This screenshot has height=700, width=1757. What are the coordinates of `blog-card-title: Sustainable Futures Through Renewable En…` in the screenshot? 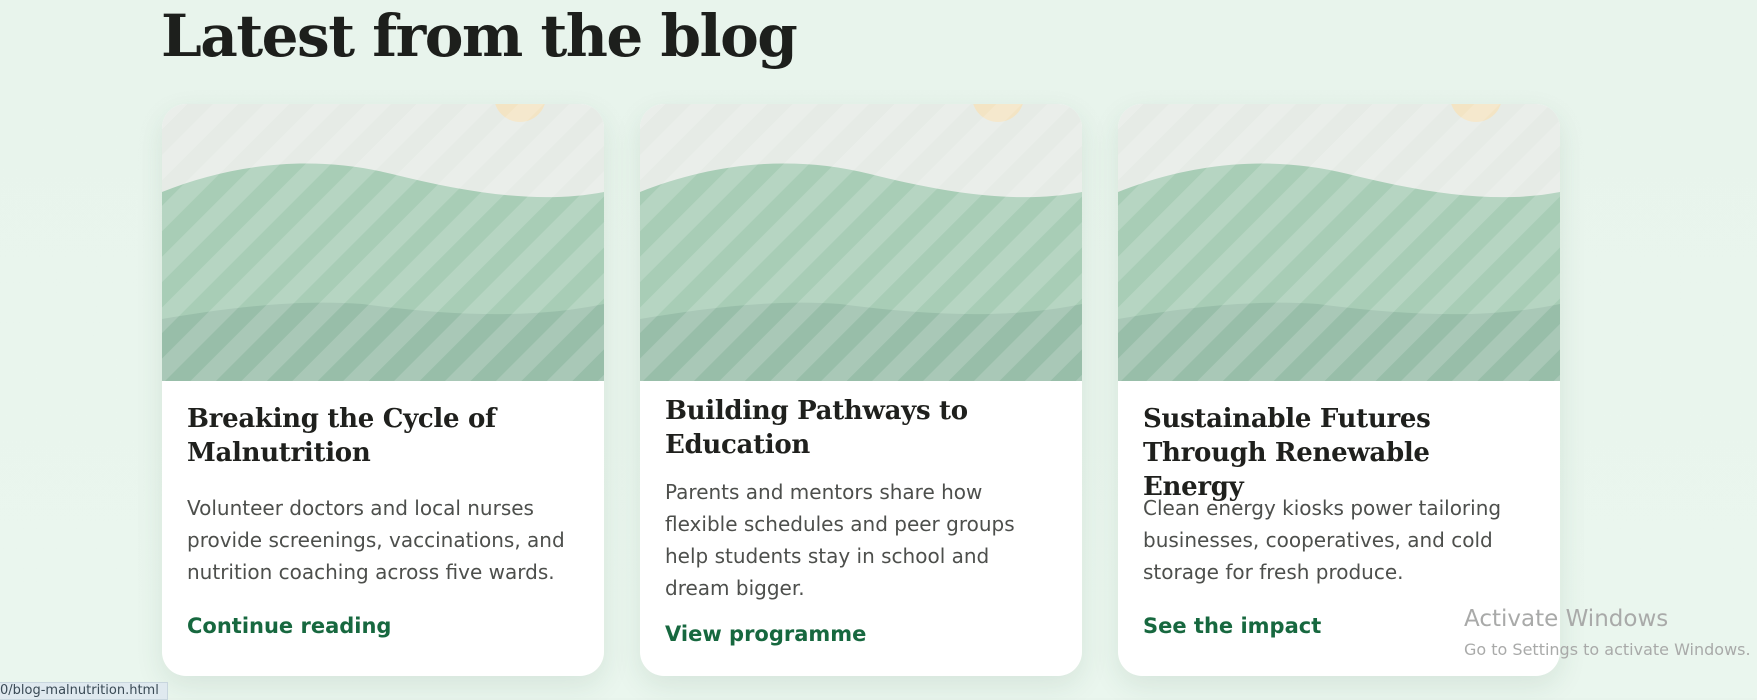 It's located at (1287, 453).